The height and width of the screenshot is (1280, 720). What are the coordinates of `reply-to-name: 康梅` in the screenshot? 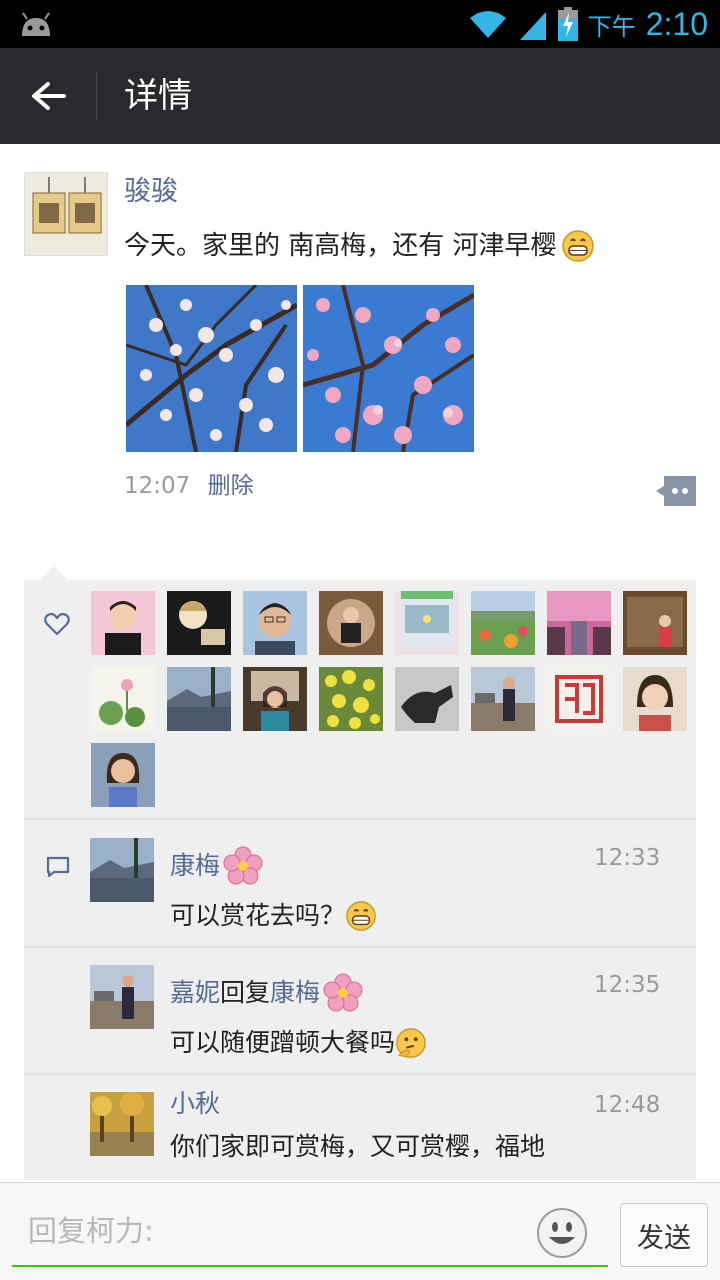 It's located at (295, 993).